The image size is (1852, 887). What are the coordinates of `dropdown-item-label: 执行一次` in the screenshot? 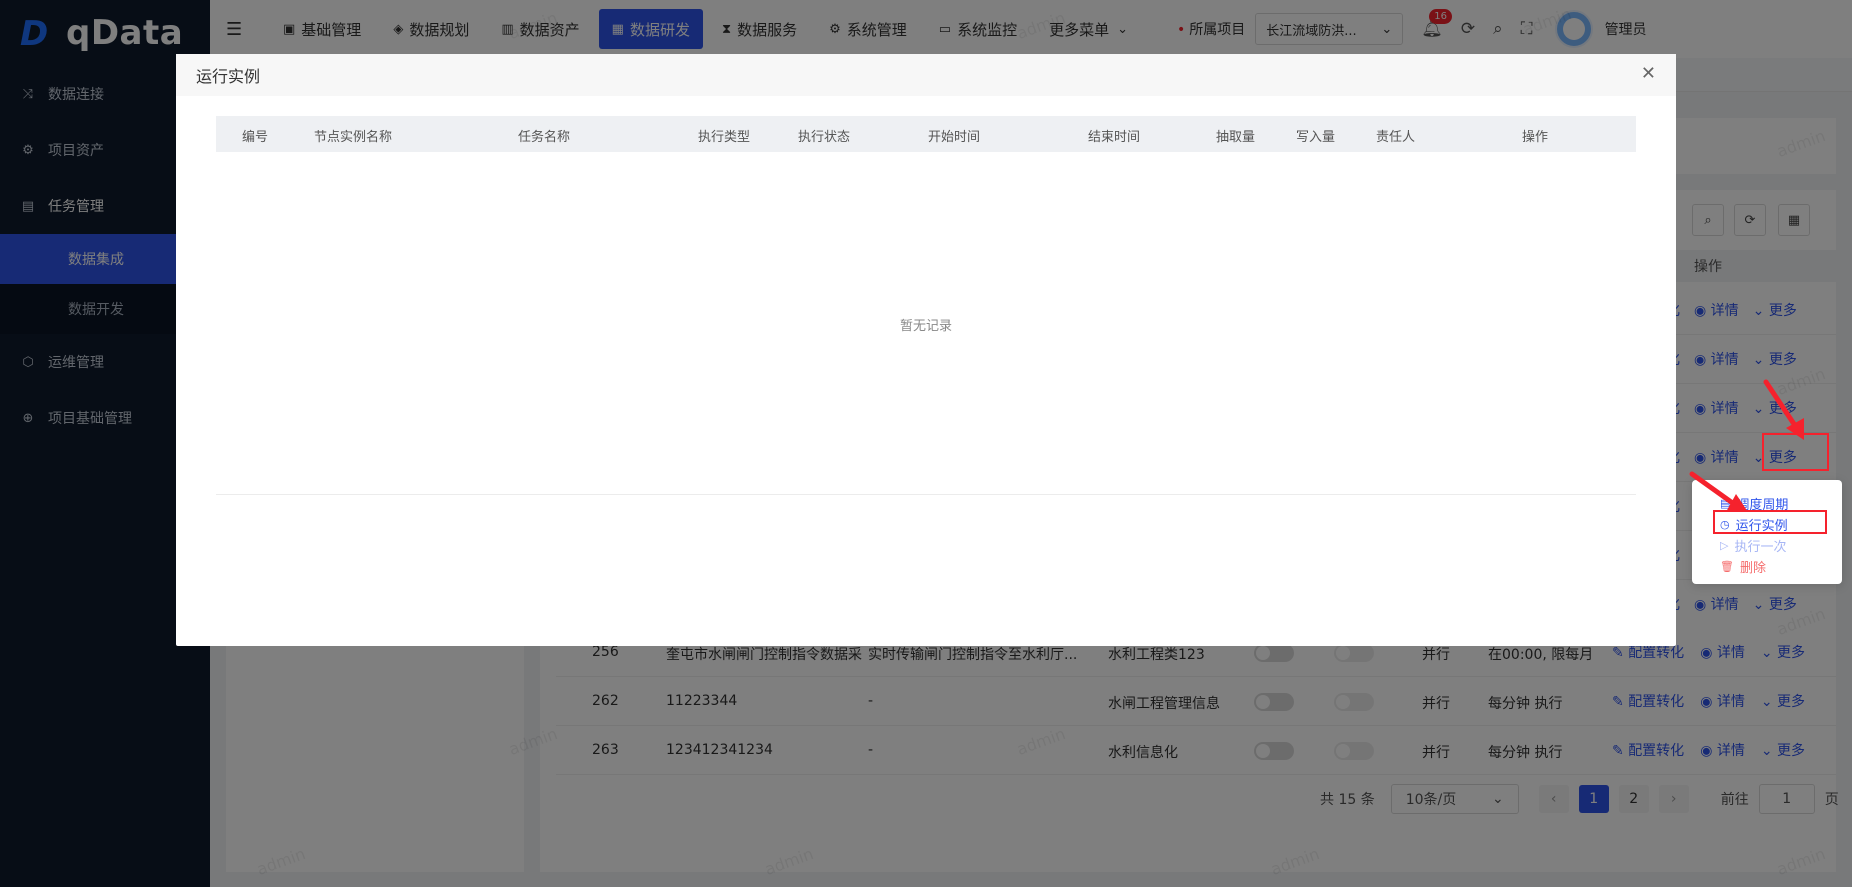 It's located at (1760, 547).